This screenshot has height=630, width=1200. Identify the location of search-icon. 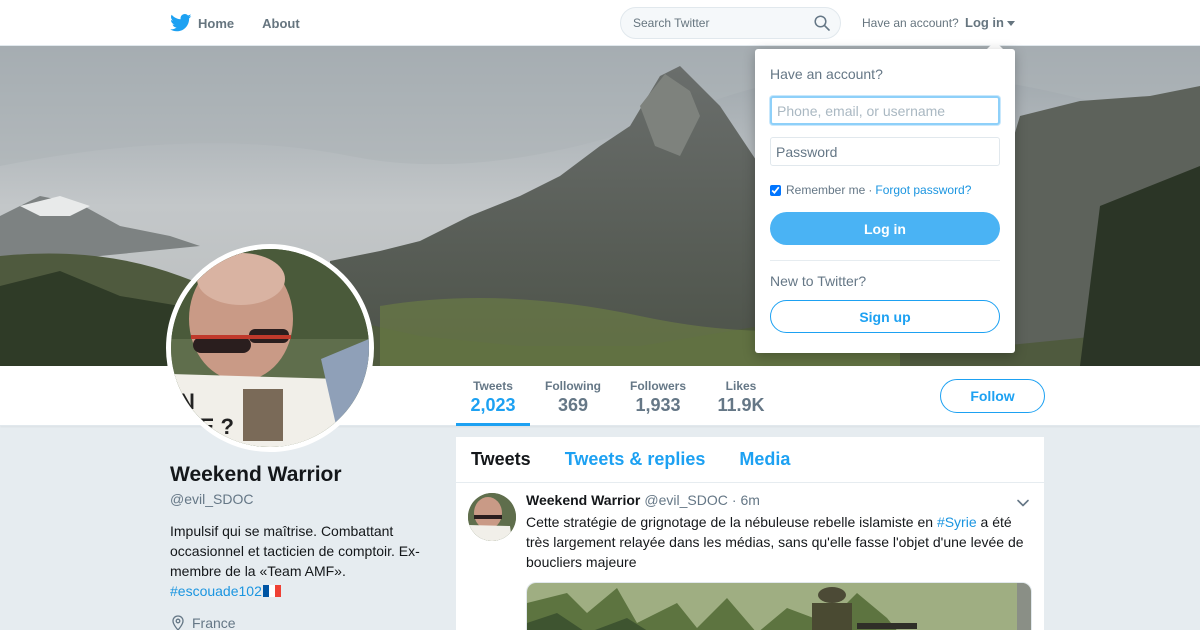
(822, 23).